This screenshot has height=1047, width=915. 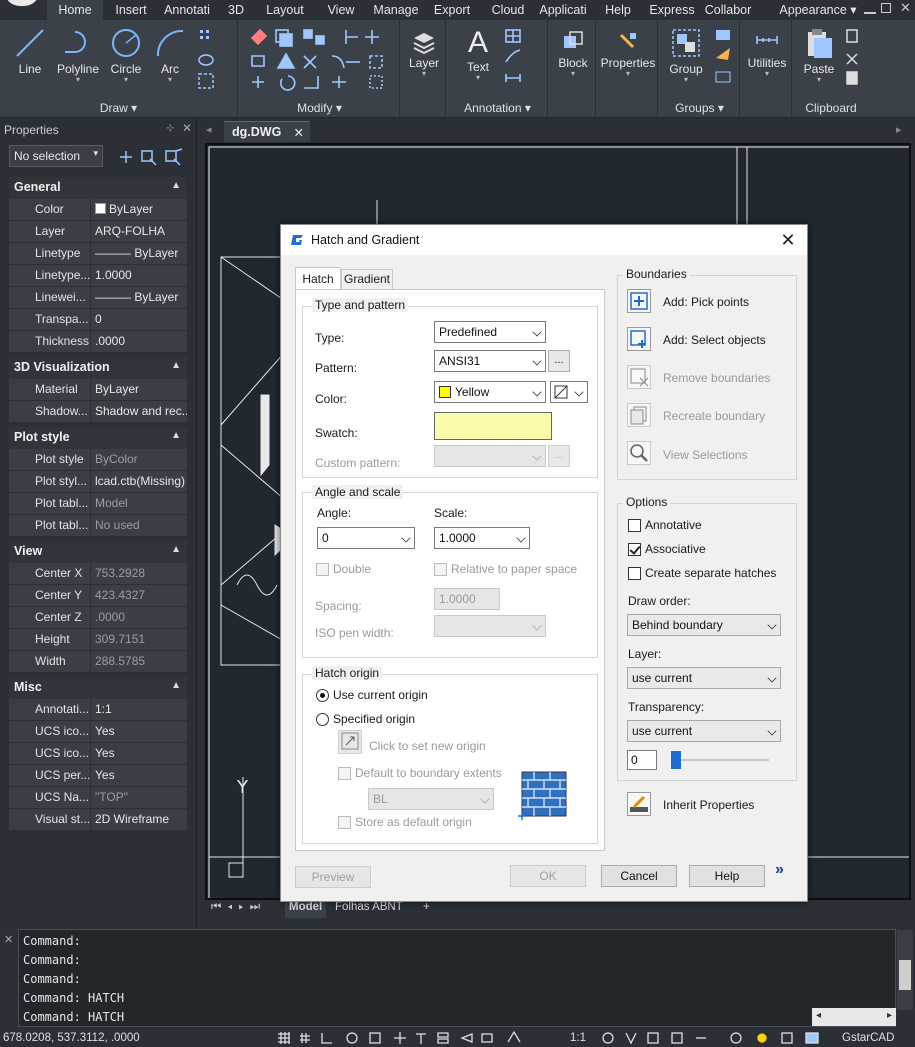 I want to click on application-menu-button, so click(x=22, y=3).